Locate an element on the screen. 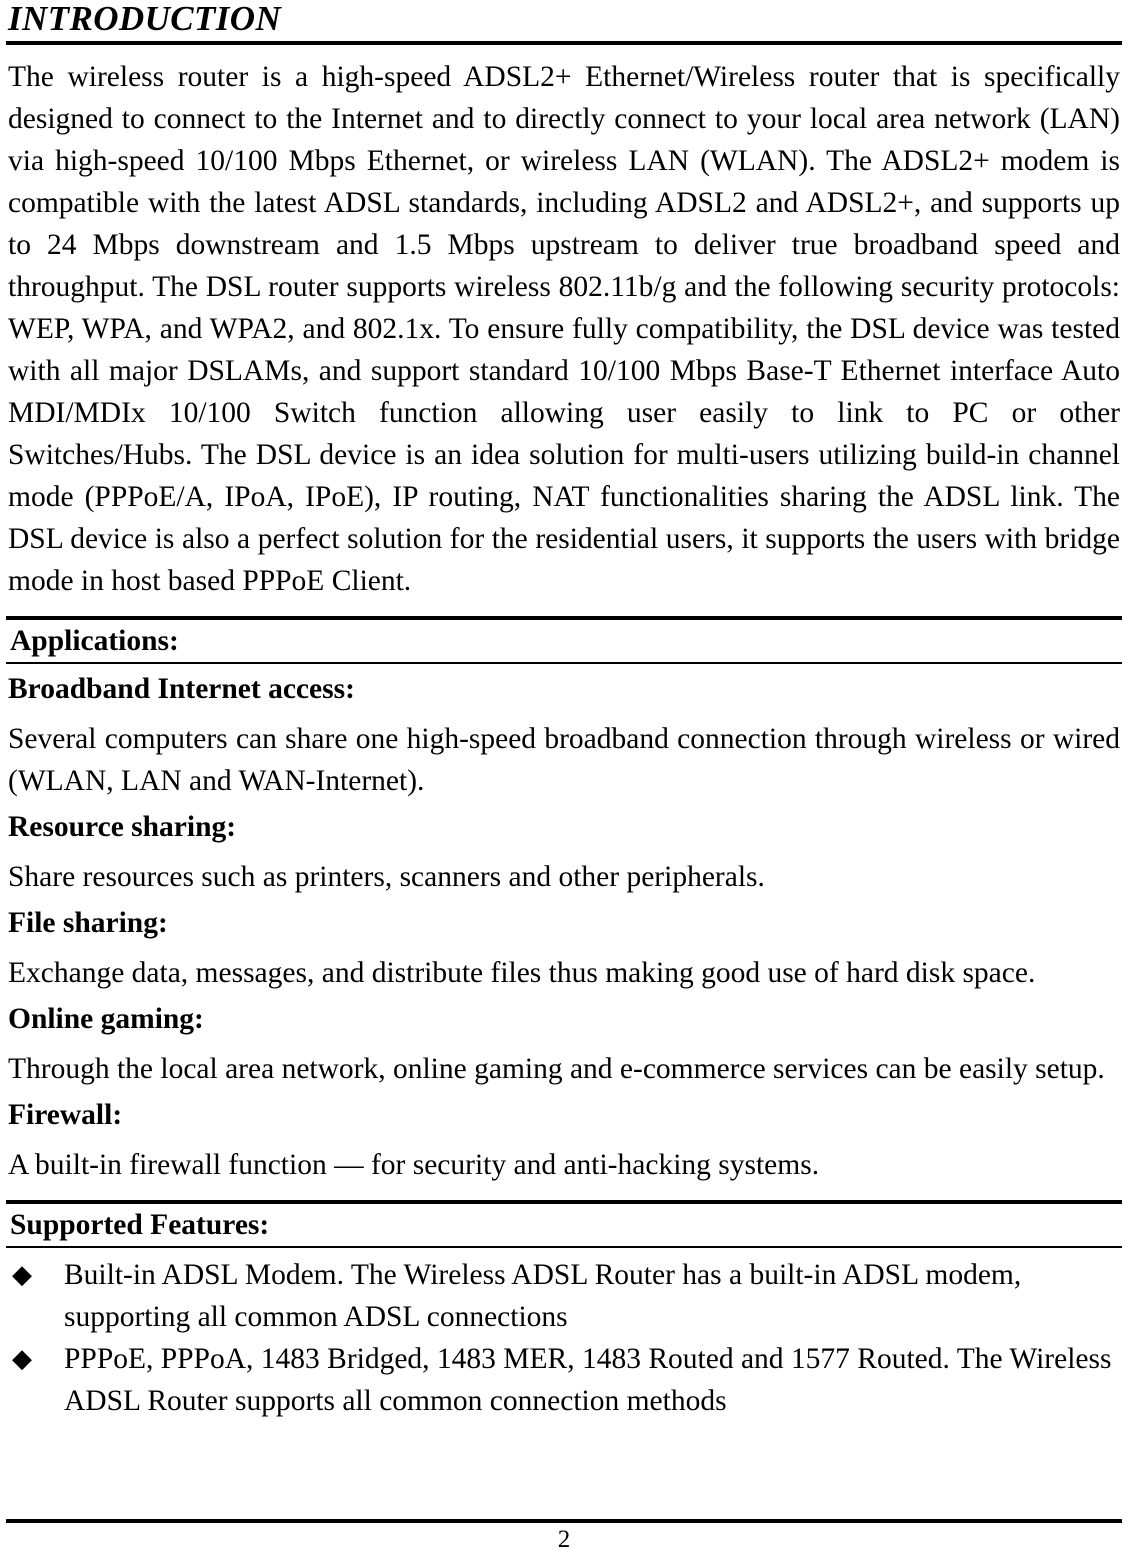 This screenshot has width=1128, height=1556. page-title: INTRODUCTION is located at coordinates (145, 19).